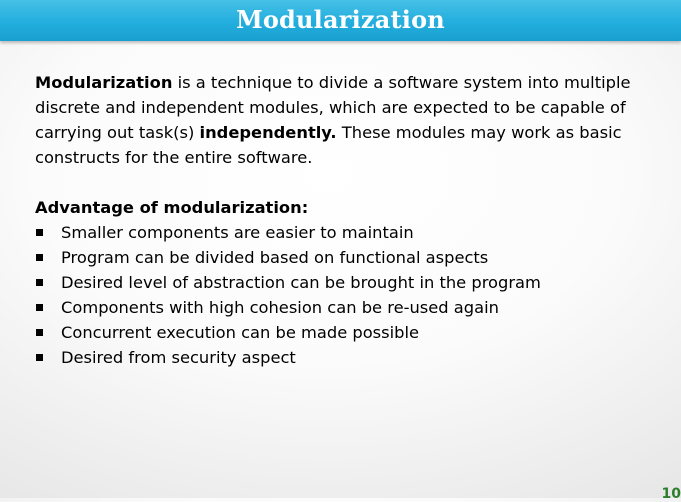 The image size is (681, 502). I want to click on slide-title: Modularization, so click(340, 19).